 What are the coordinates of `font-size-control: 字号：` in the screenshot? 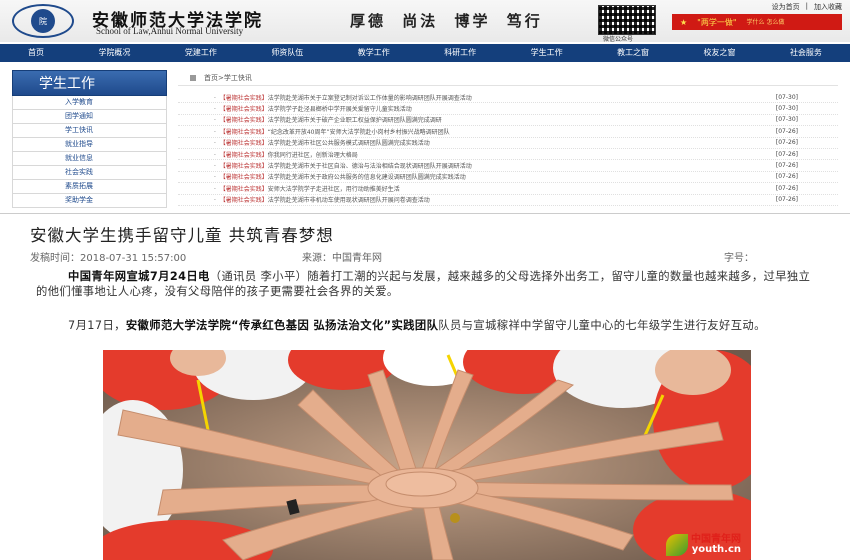 It's located at (739, 256).